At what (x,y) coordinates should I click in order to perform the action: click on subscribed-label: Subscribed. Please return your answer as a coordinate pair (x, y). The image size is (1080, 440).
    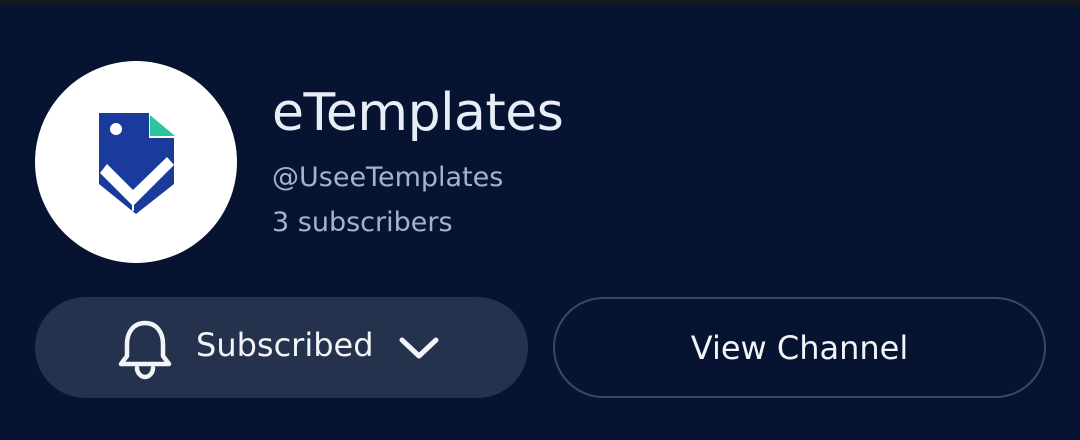
    Looking at the image, I should click on (285, 345).